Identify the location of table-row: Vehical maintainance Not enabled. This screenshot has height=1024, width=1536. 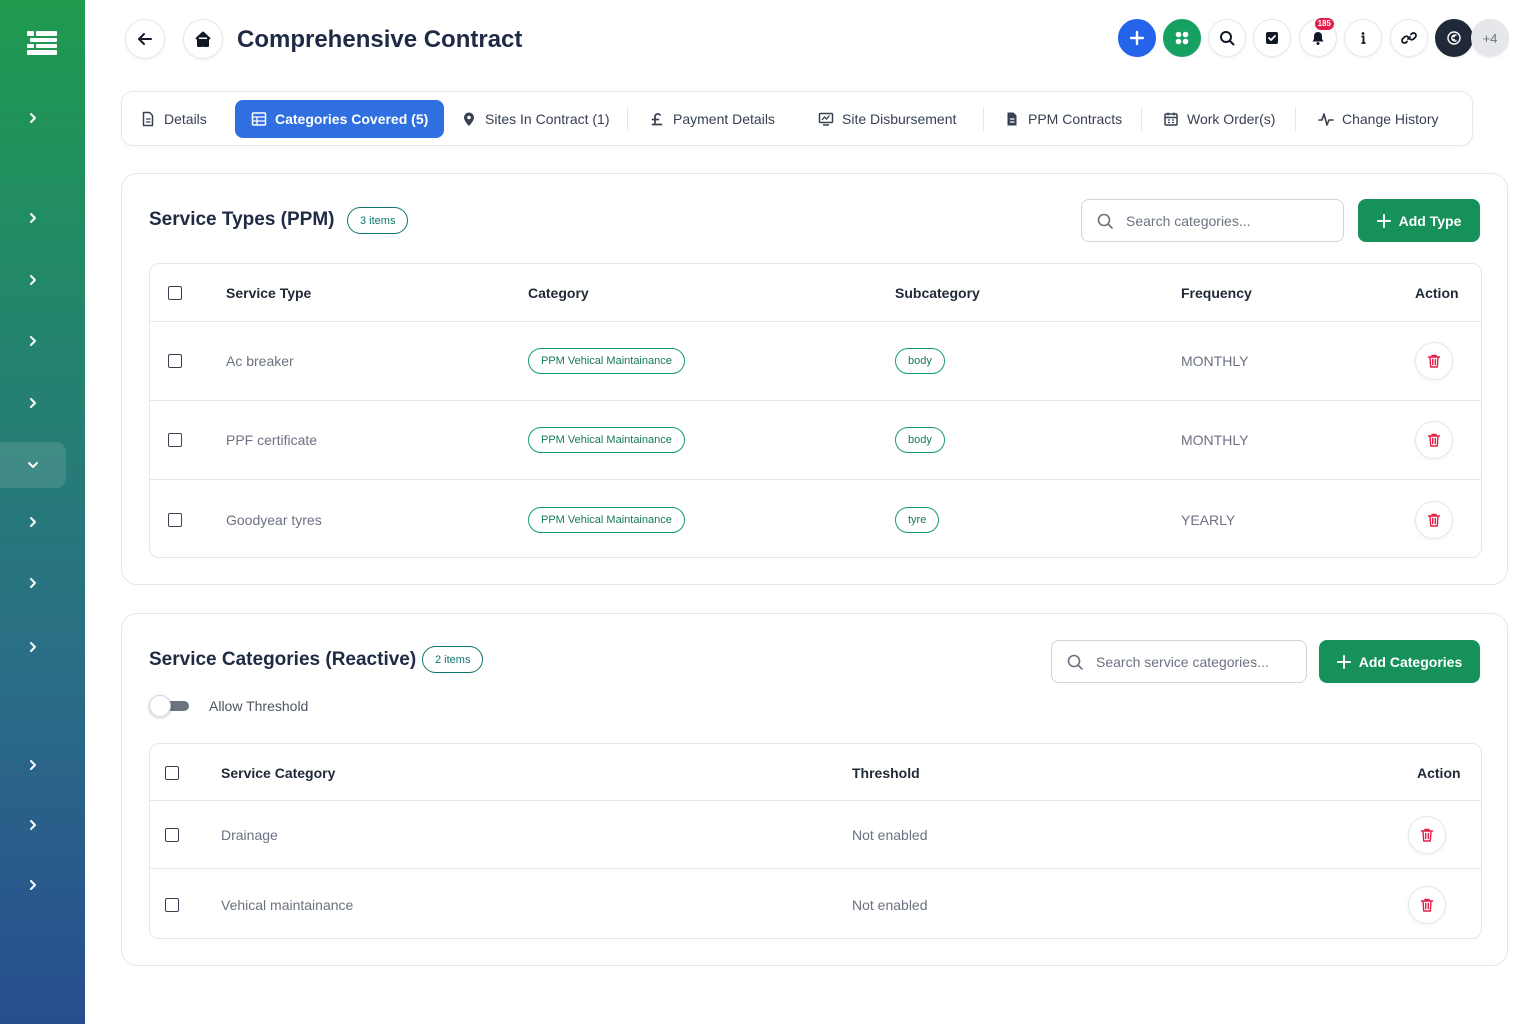
(815, 903).